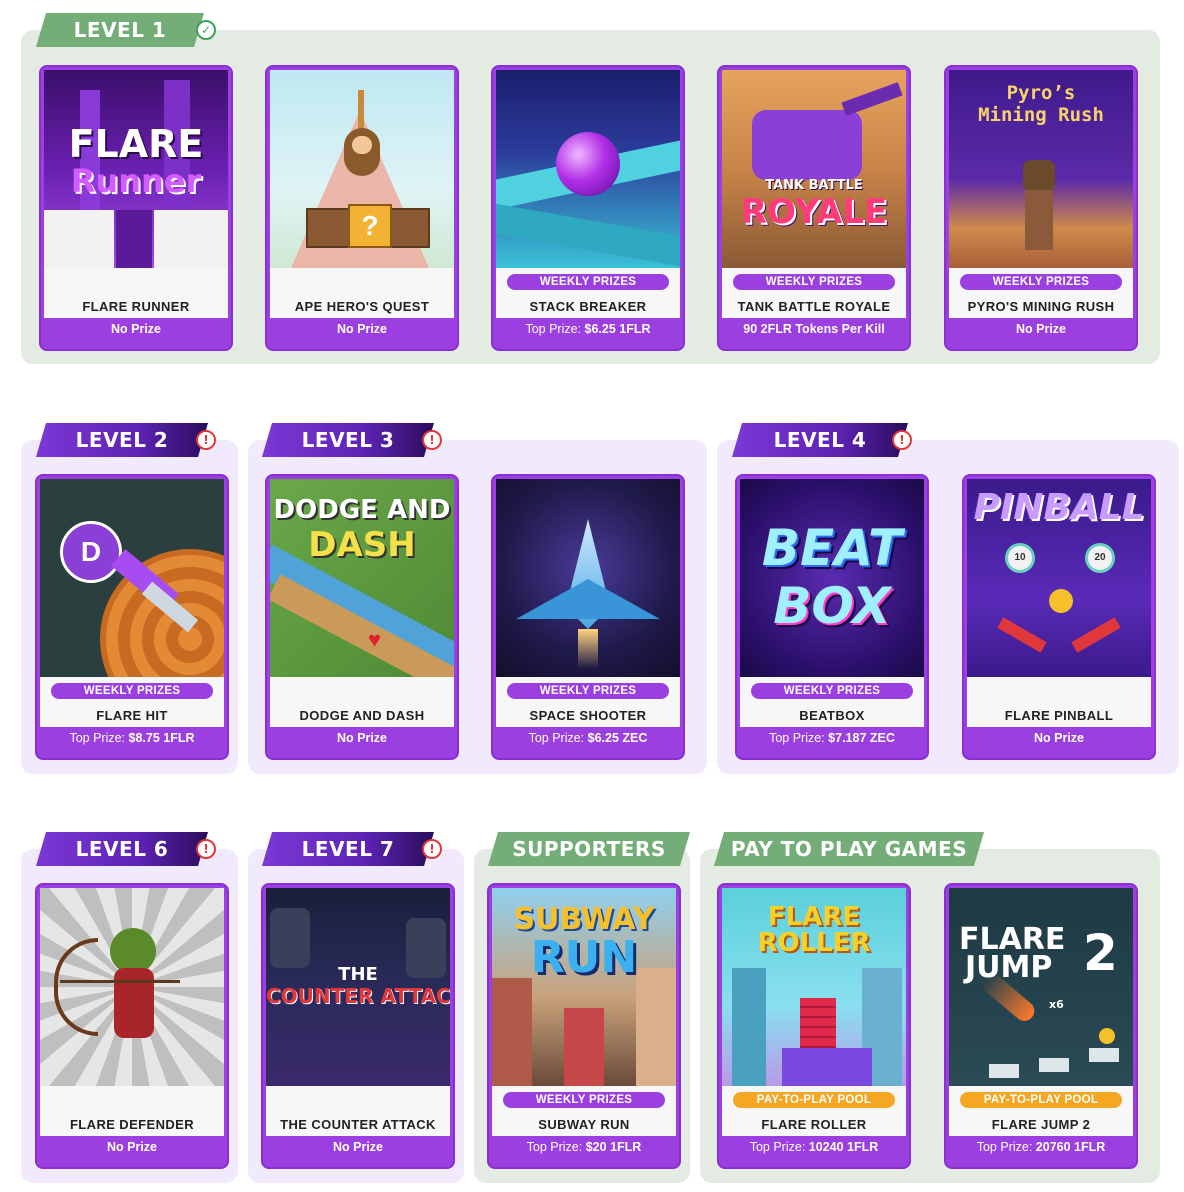  I want to click on level6-tag: LEVEL 6, so click(122, 849).